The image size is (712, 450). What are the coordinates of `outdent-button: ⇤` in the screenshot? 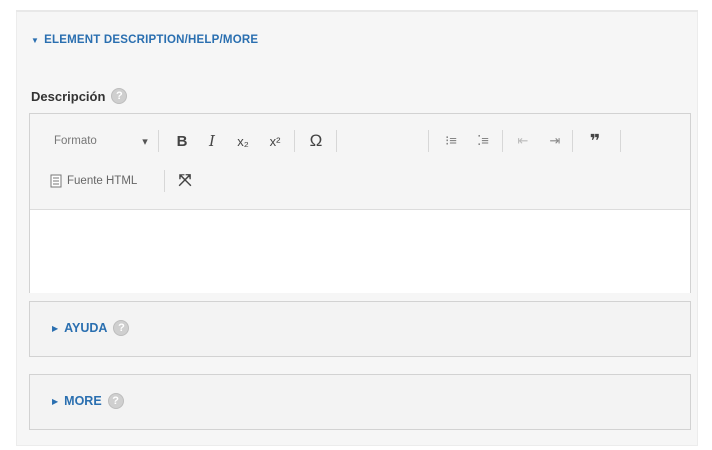 It's located at (523, 141).